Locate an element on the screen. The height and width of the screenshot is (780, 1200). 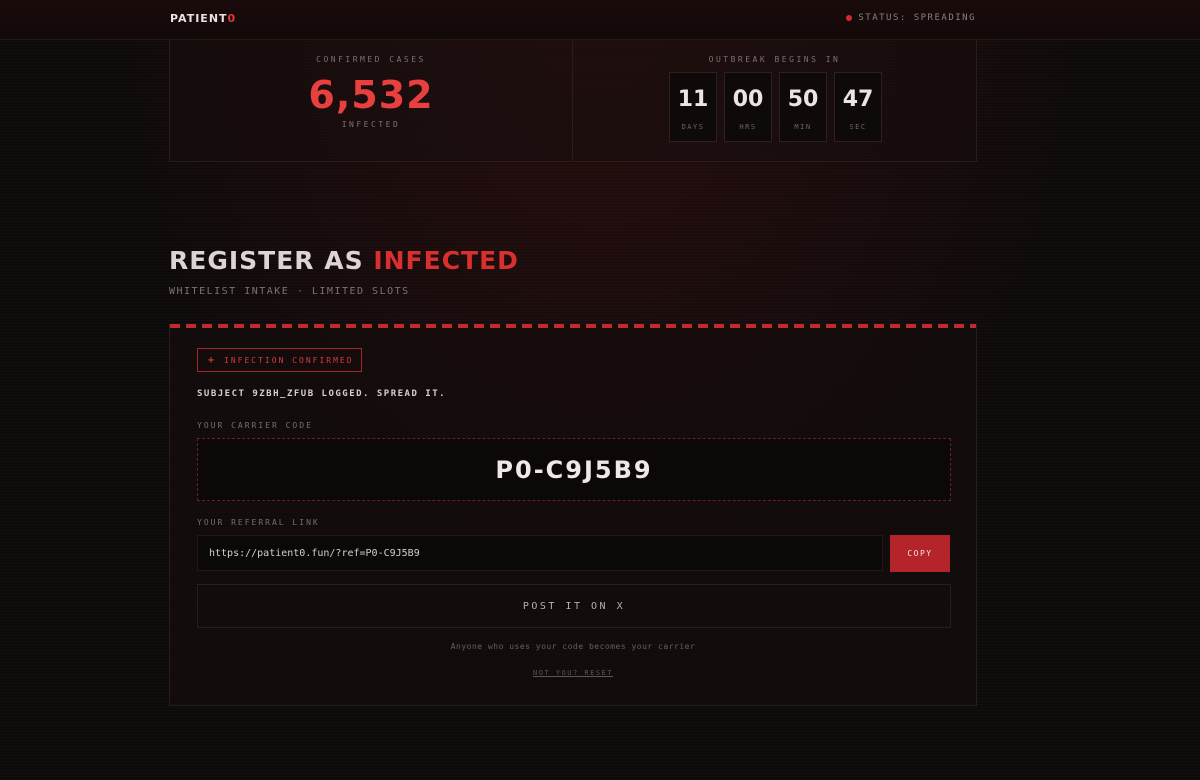
countdown-days: 11 DAYS is located at coordinates (693, 107).